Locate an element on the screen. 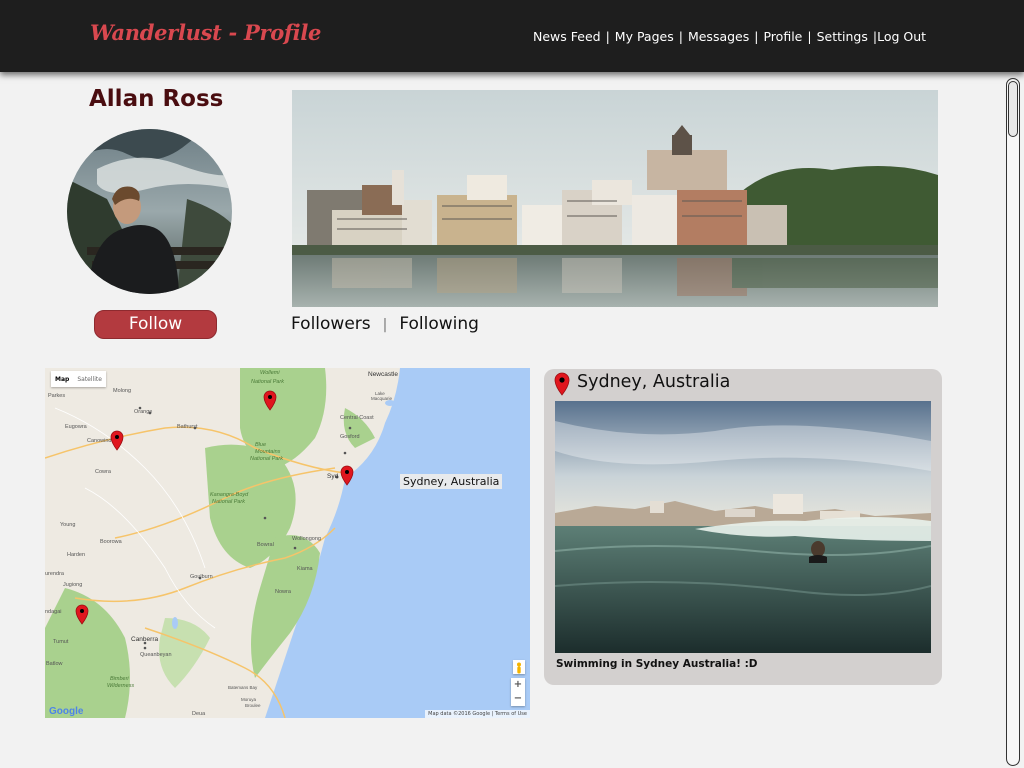 Image resolution: width=1024 pixels, height=768 pixels. scrollbar-thumb is located at coordinates (1013, 109).